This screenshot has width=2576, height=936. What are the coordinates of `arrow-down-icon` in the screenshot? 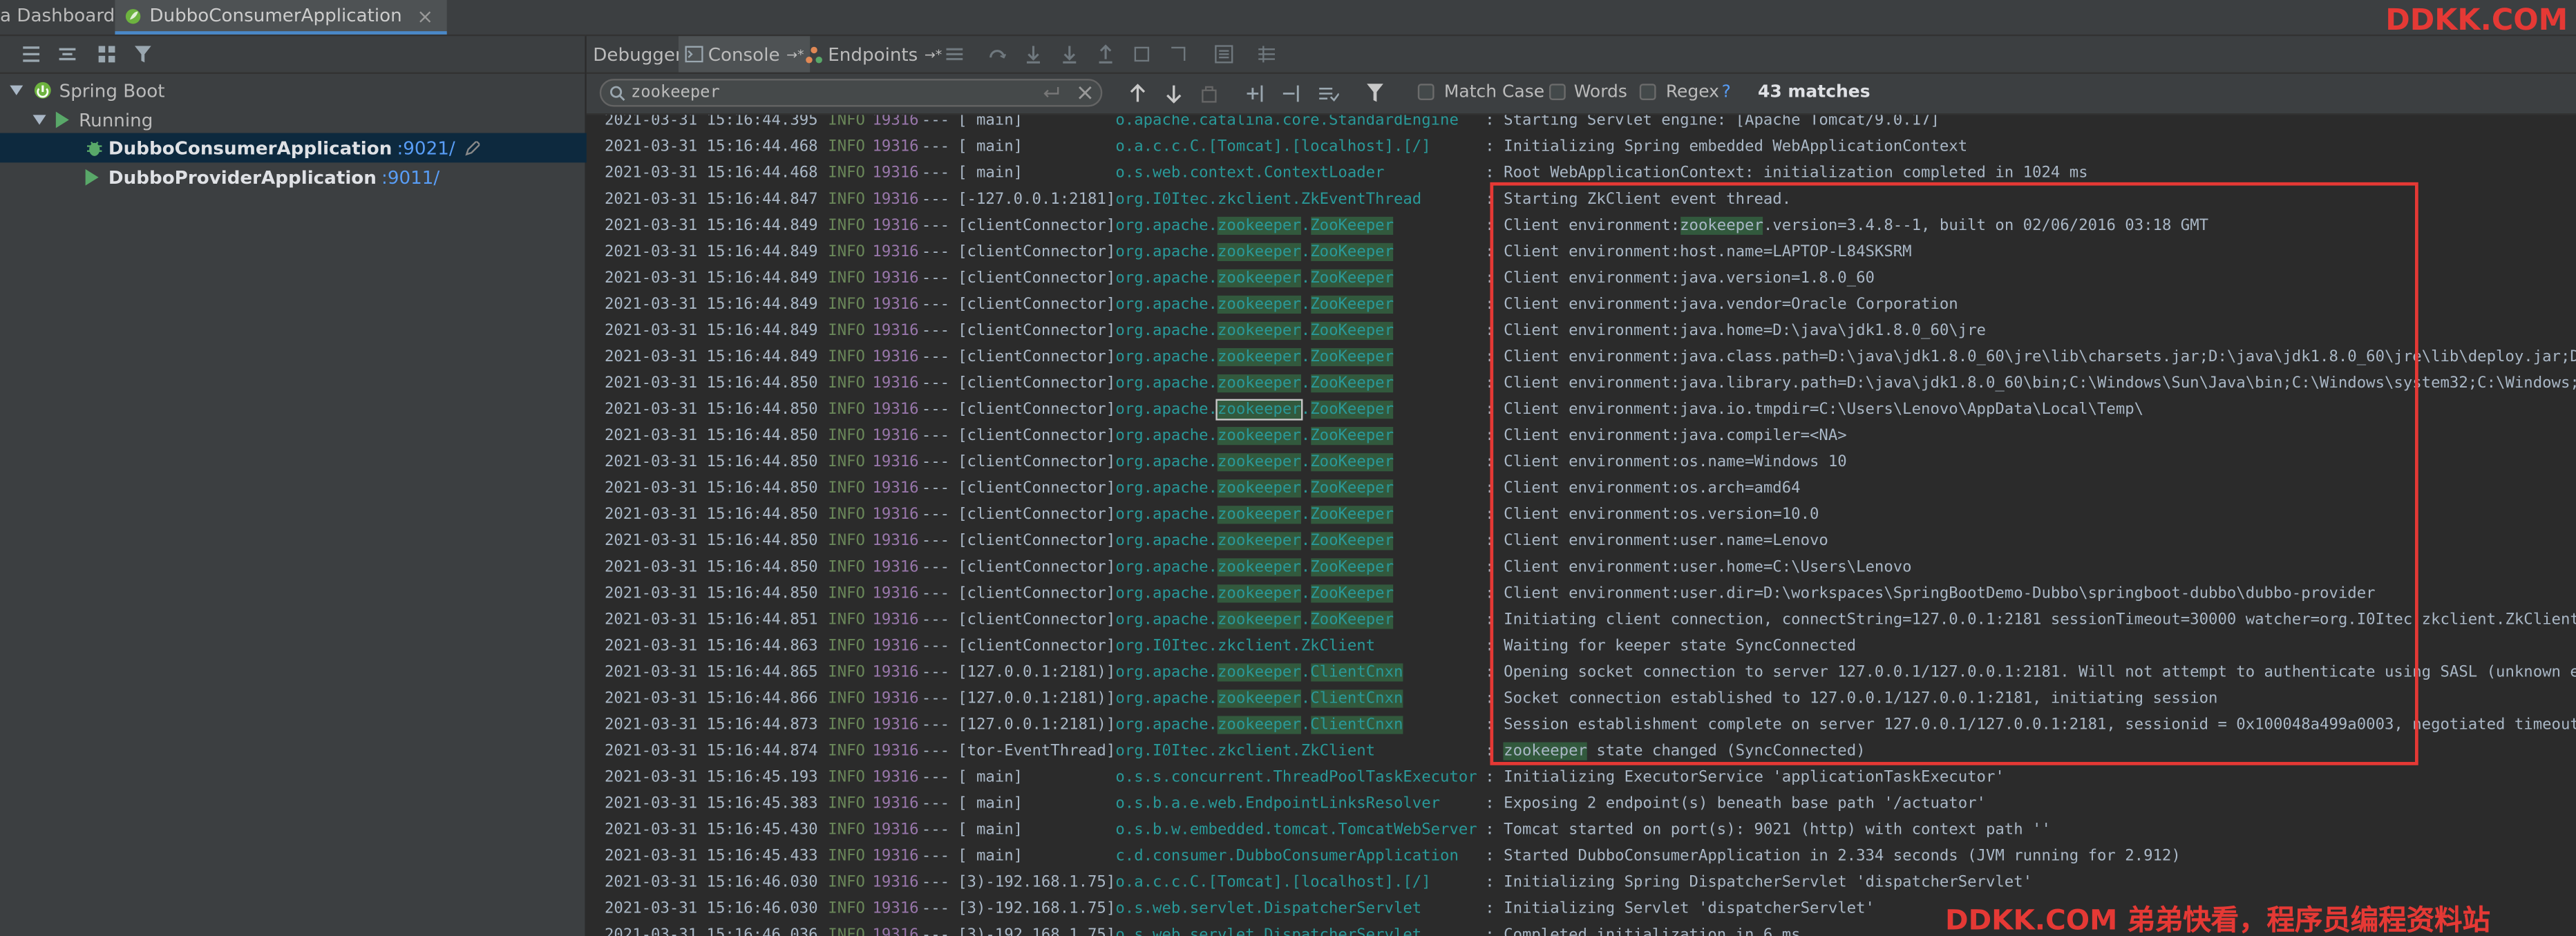 It's located at (1174, 94).